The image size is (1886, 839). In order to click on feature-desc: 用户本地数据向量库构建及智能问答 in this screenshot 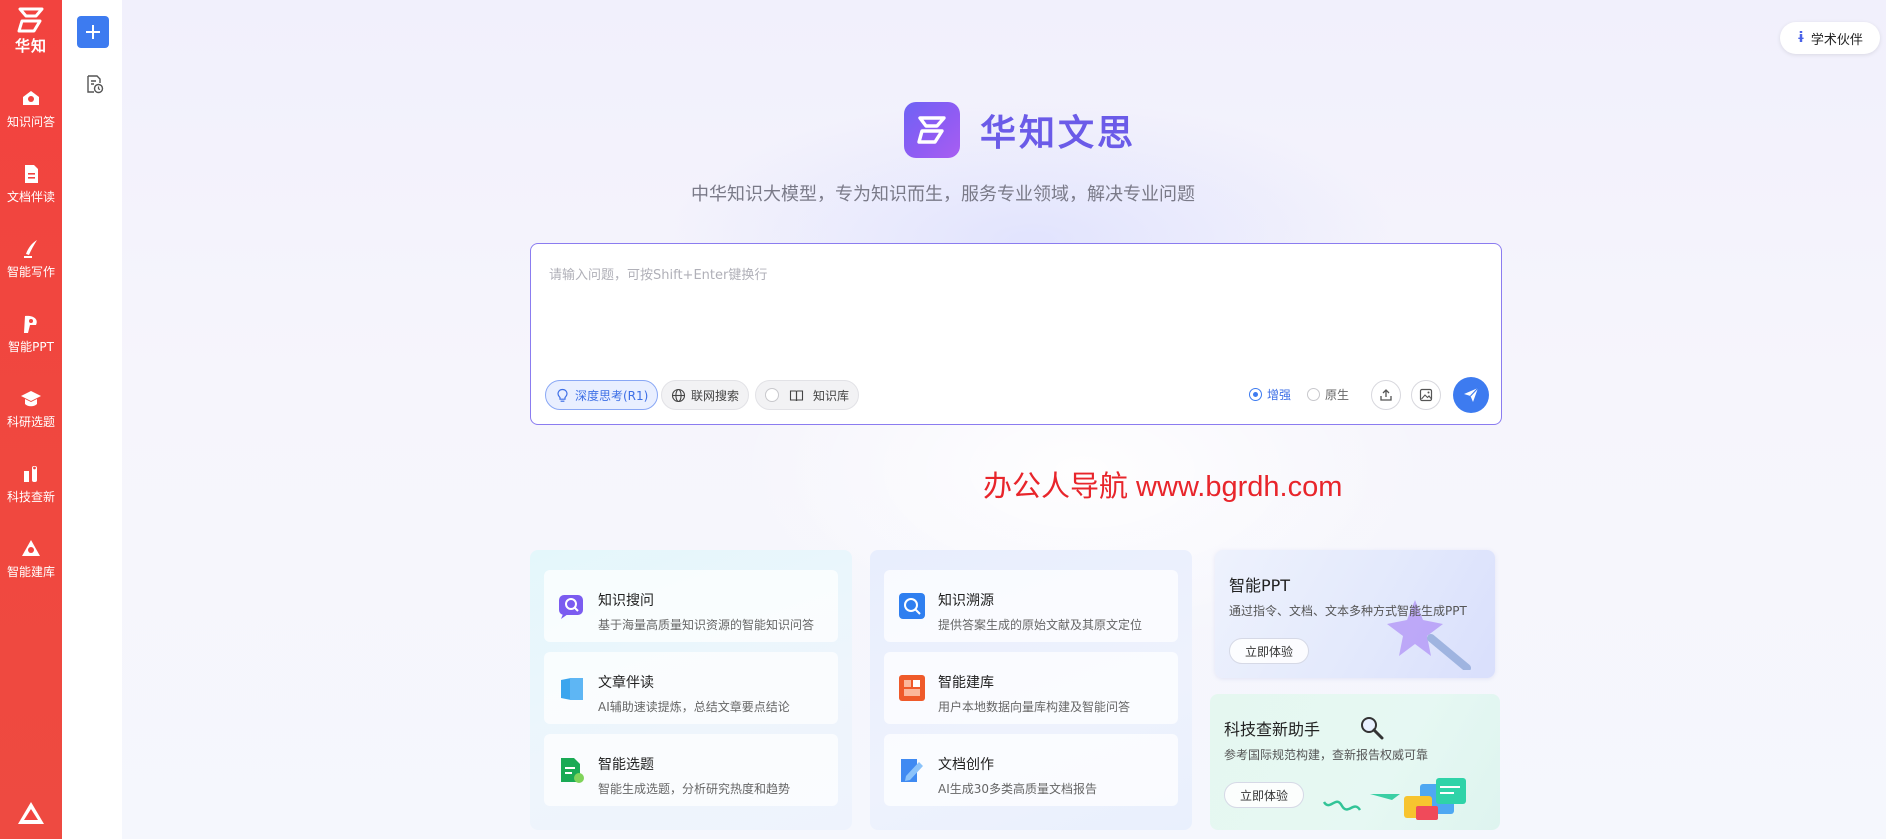, I will do `click(1034, 707)`.